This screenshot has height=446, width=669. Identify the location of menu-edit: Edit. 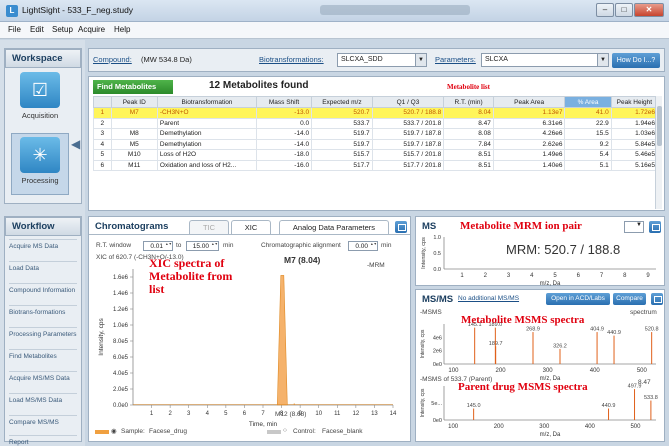
(37, 29).